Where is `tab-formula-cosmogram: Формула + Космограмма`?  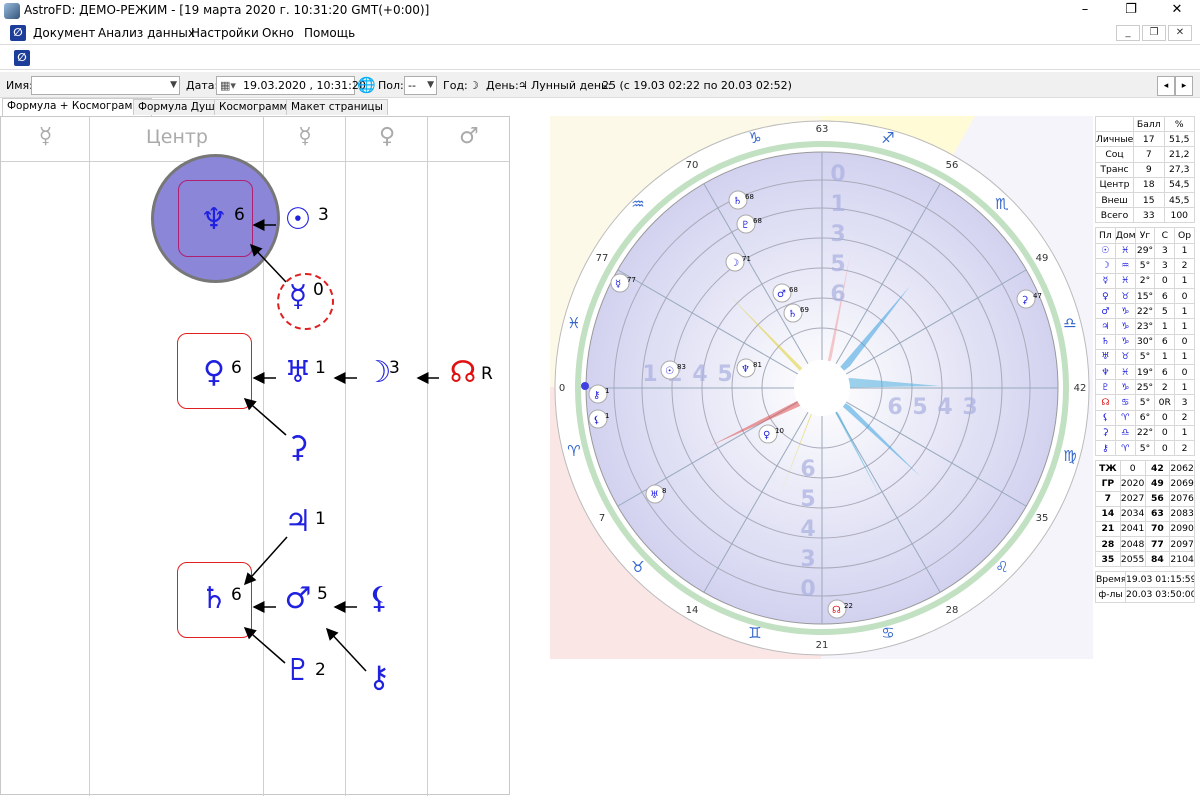 tab-formula-cosmogram: Формула + Космограмма is located at coordinates (77, 107).